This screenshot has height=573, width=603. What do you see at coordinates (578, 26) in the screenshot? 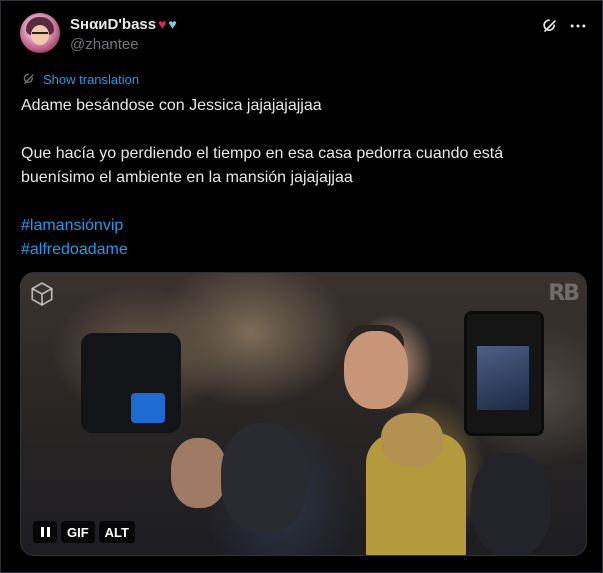
I see `more-icon` at bounding box center [578, 26].